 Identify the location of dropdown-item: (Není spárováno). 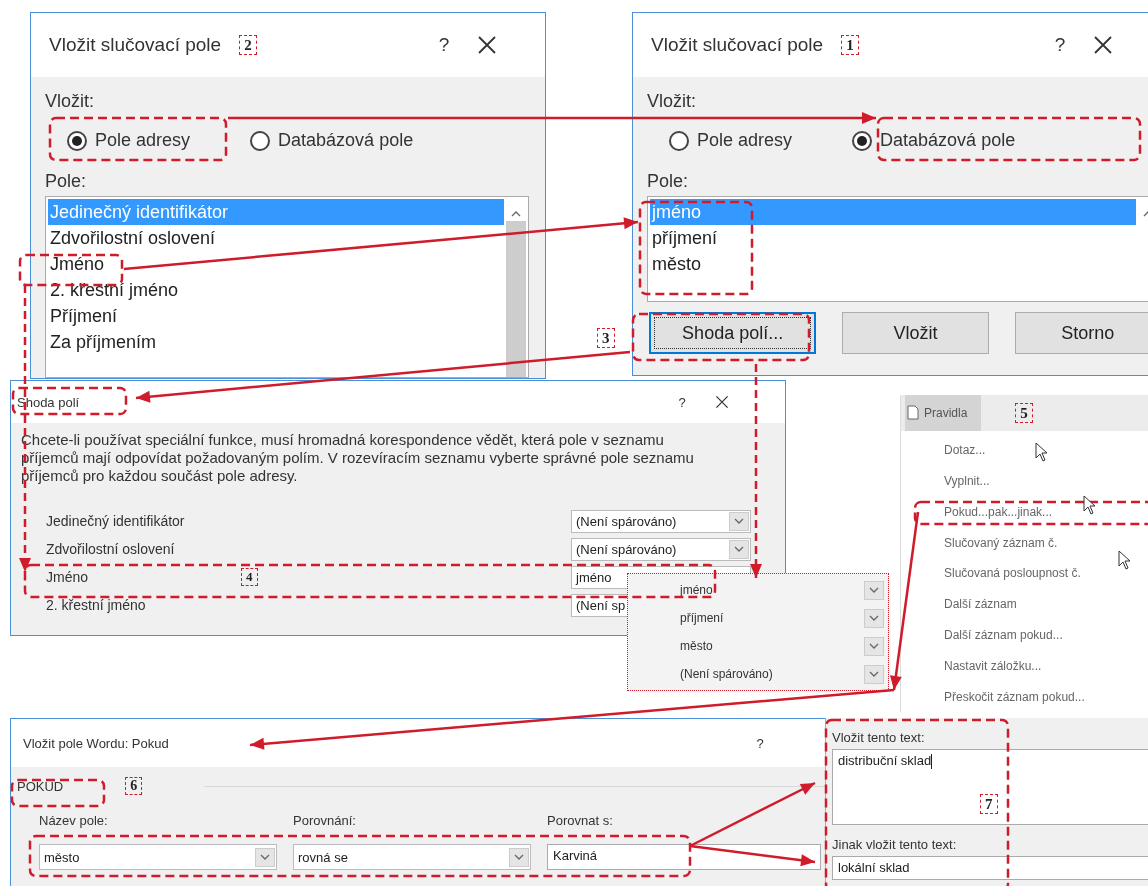
(758, 674).